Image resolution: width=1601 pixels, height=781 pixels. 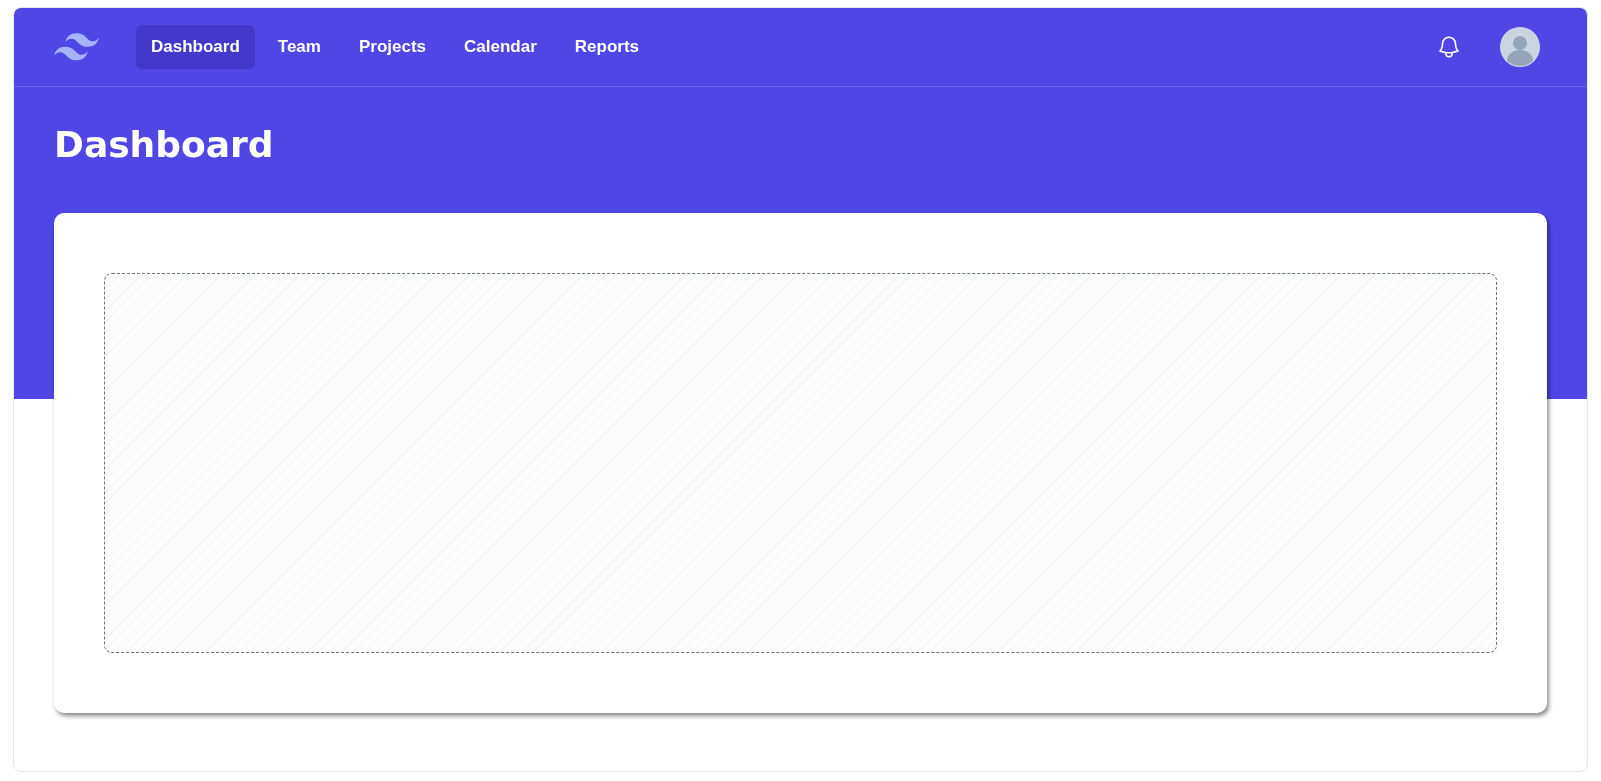 What do you see at coordinates (76, 47) in the screenshot?
I see `wave-logo-icon` at bounding box center [76, 47].